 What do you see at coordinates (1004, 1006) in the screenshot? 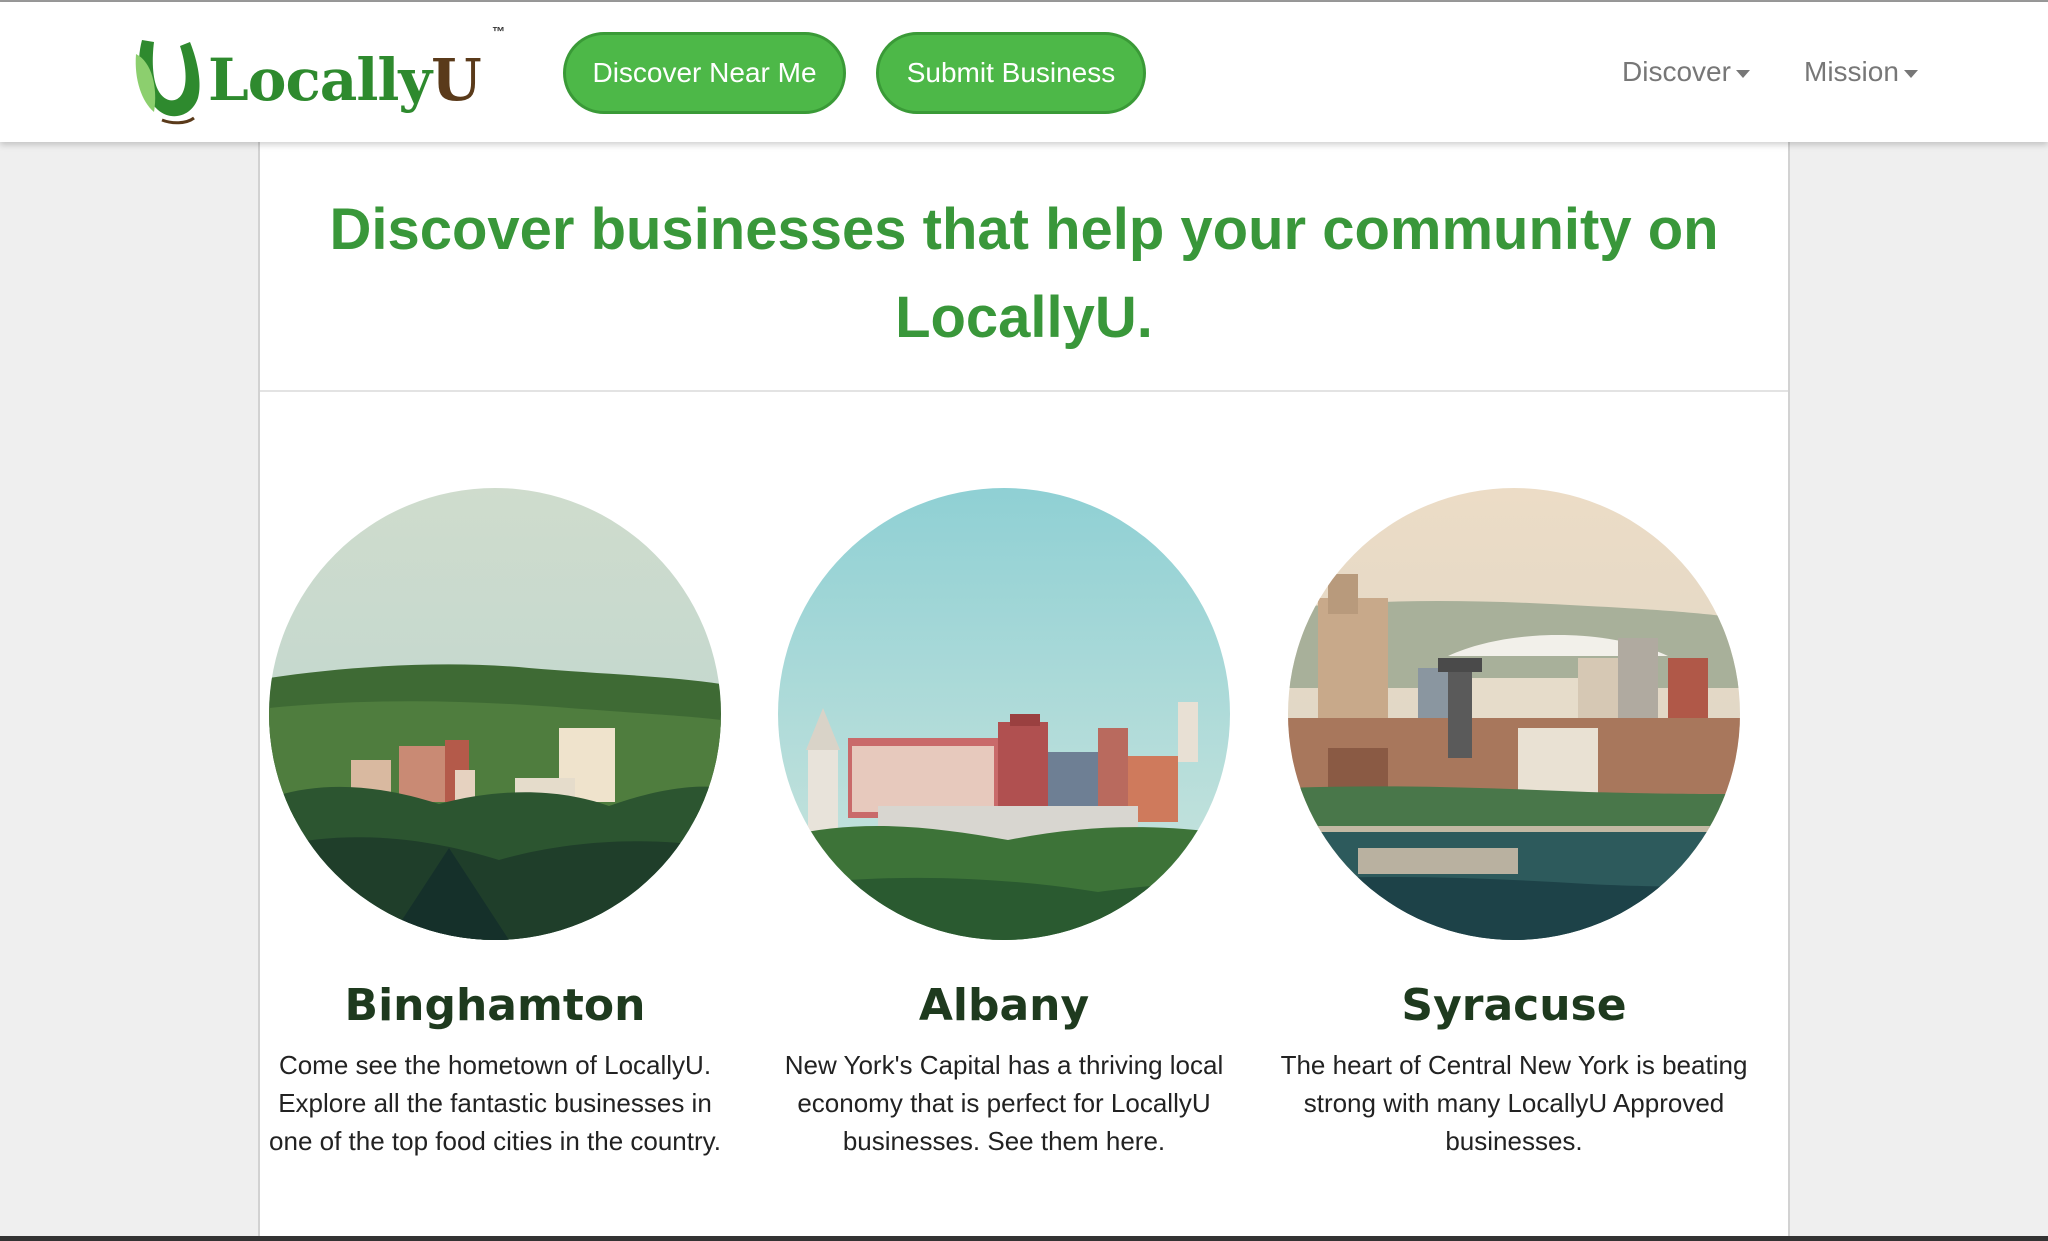
I see `city-name-albany: Albany` at bounding box center [1004, 1006].